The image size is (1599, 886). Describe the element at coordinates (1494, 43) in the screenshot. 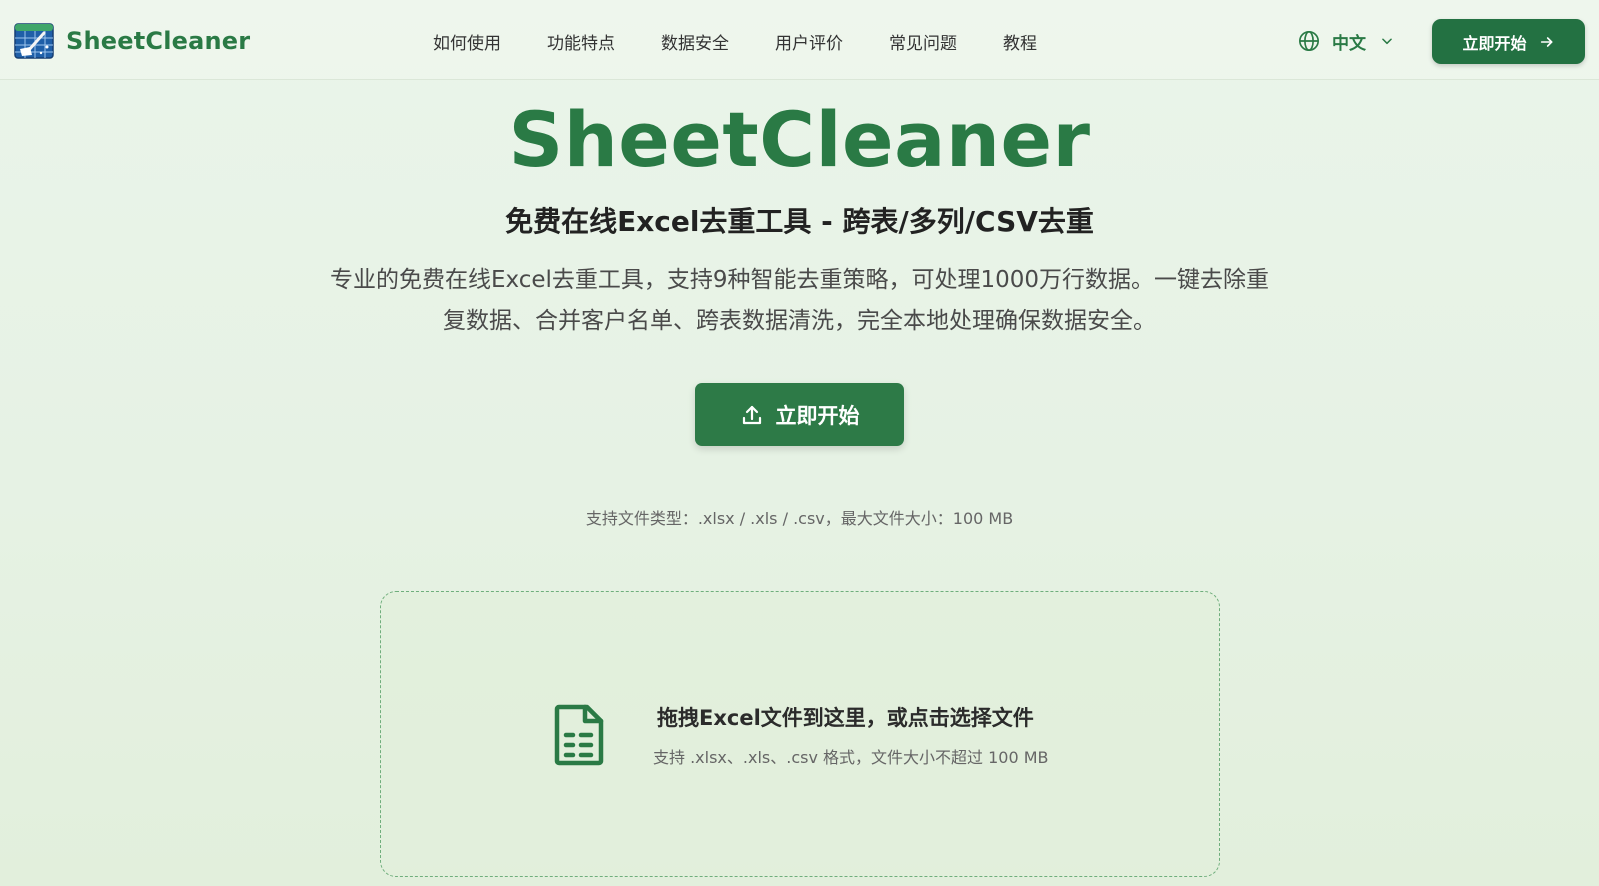

I see `header-start-button-label: 立即开始` at that location.